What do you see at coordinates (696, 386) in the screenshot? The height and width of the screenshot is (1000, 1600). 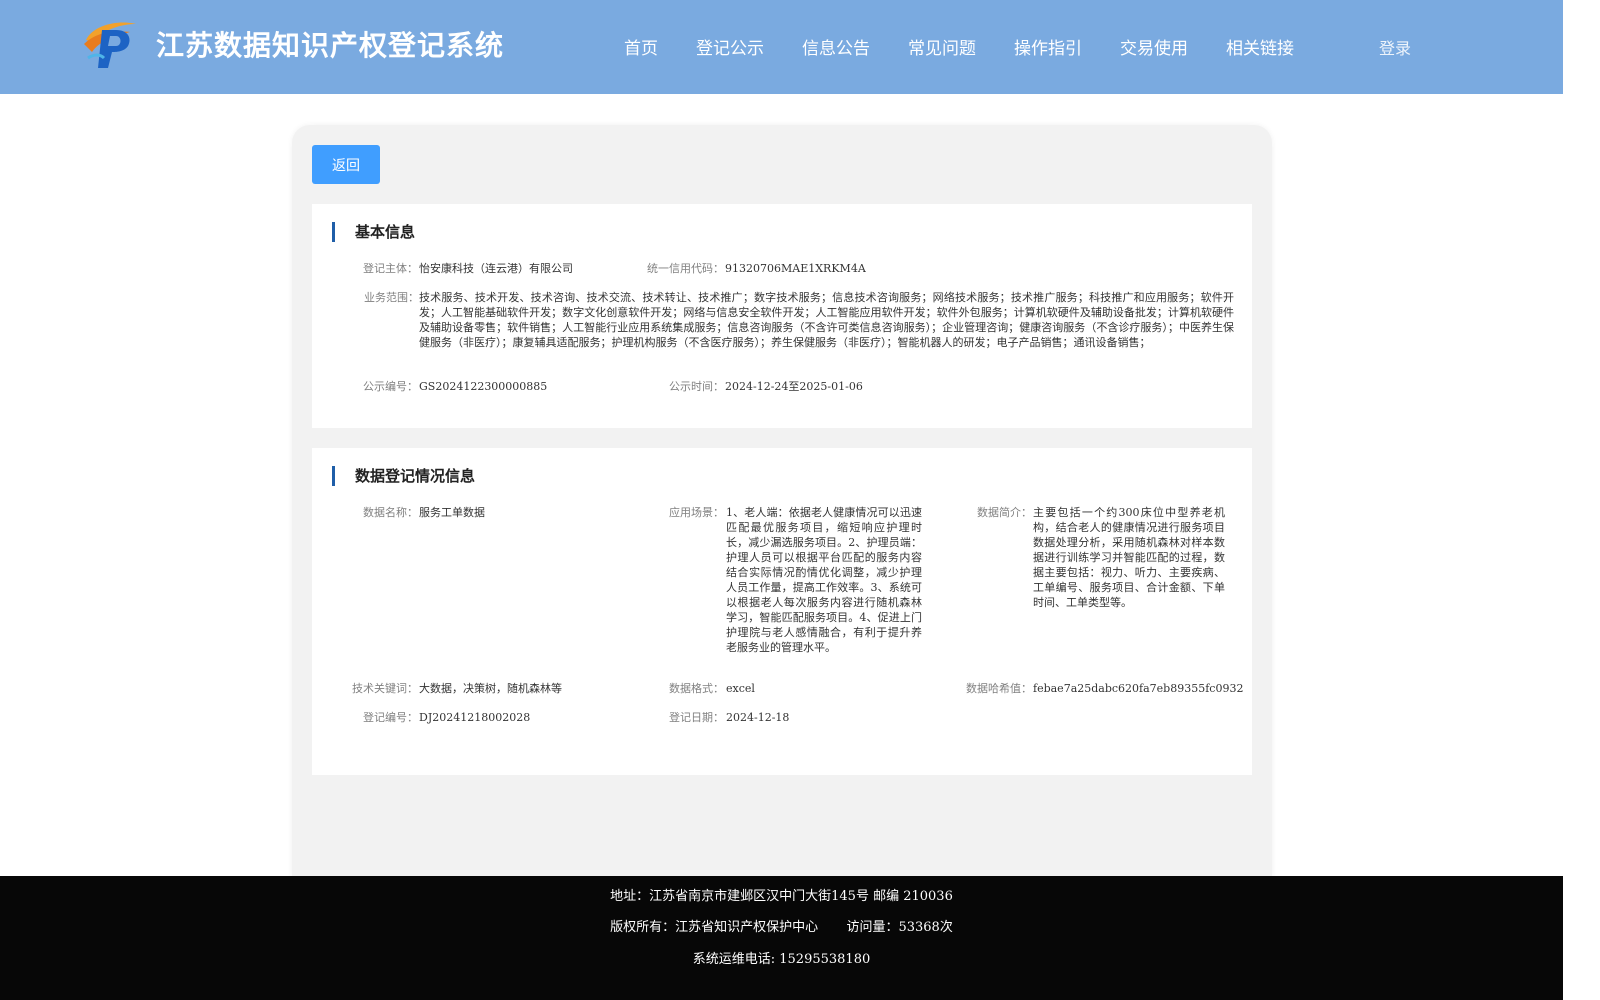 I see `notice-time-label: 公示时间：` at bounding box center [696, 386].